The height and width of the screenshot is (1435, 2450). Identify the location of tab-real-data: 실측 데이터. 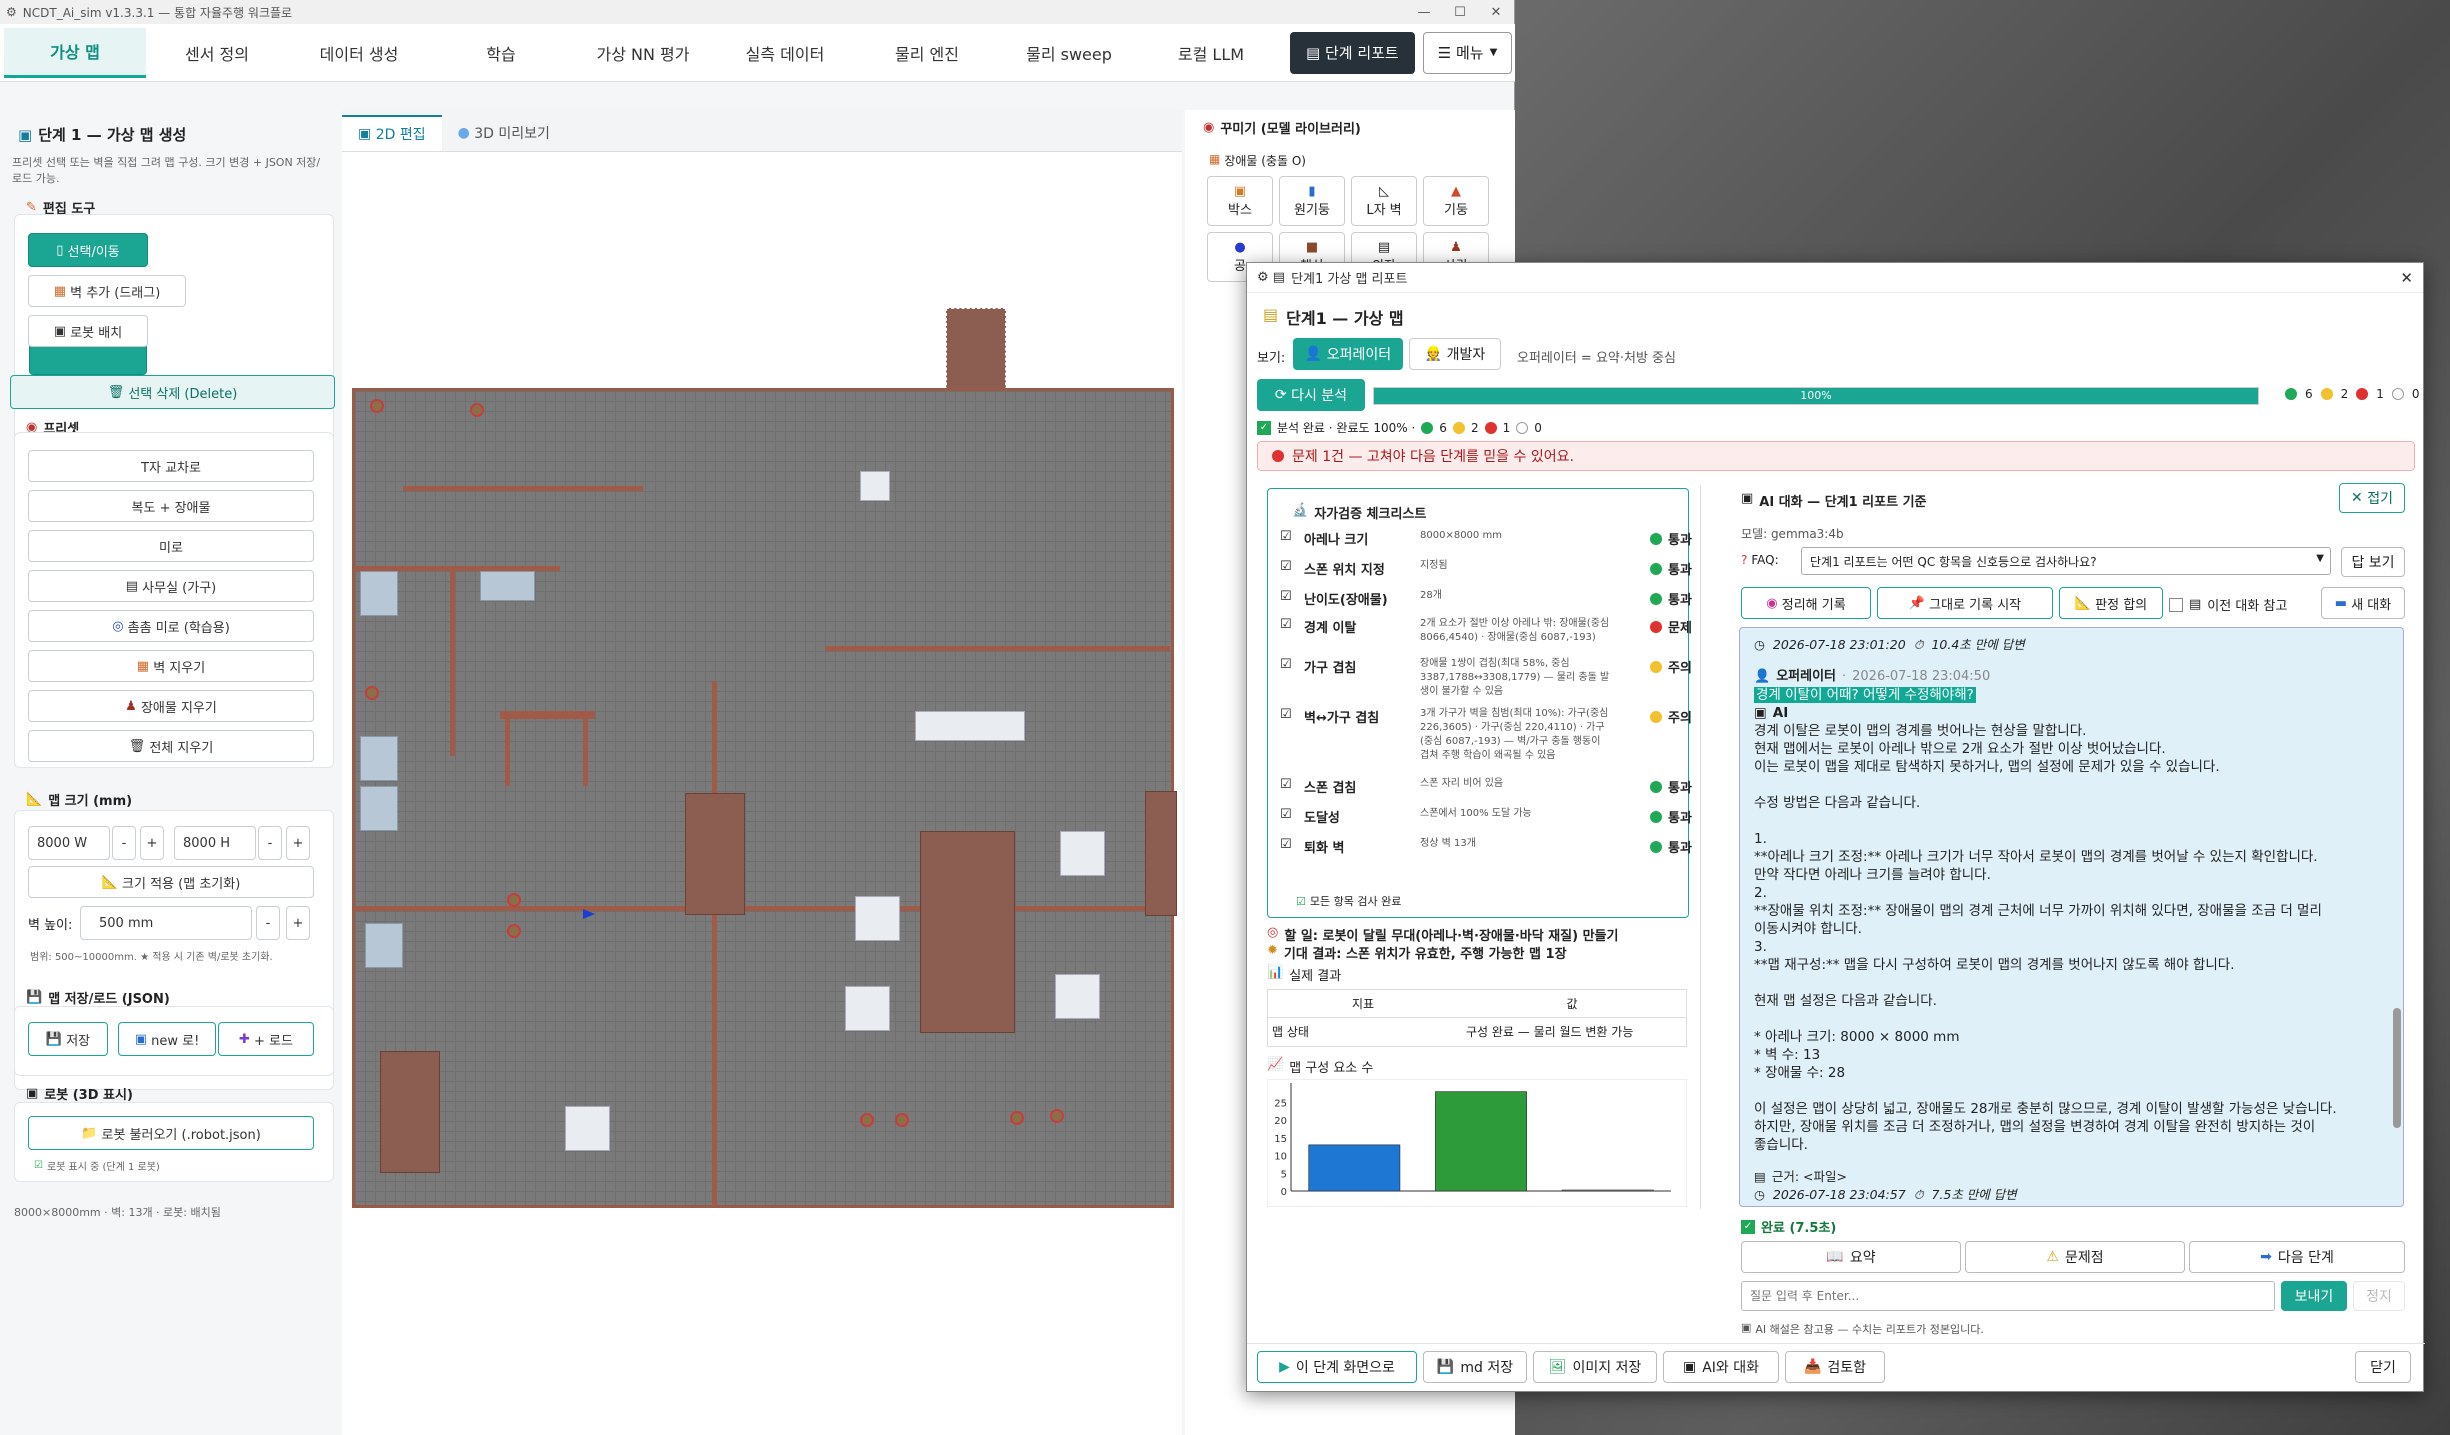
(785, 53).